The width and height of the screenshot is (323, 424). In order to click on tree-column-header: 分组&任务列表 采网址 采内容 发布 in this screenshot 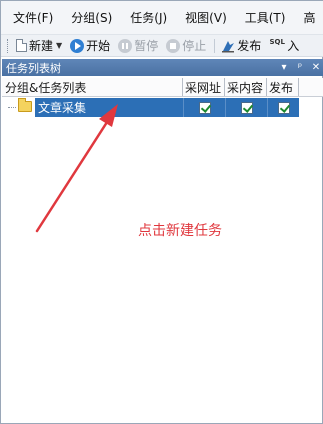, I will do `click(162, 87)`.